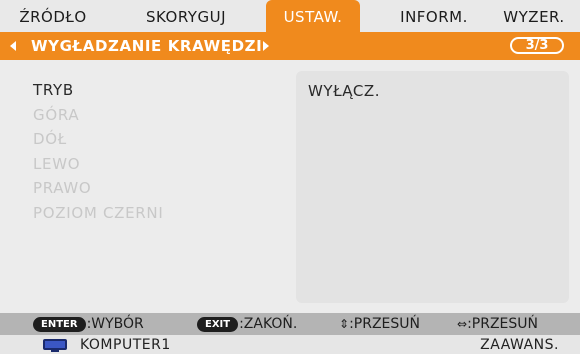  Describe the element at coordinates (534, 16) in the screenshot. I see `tab-wyzer: WYZER.` at that location.